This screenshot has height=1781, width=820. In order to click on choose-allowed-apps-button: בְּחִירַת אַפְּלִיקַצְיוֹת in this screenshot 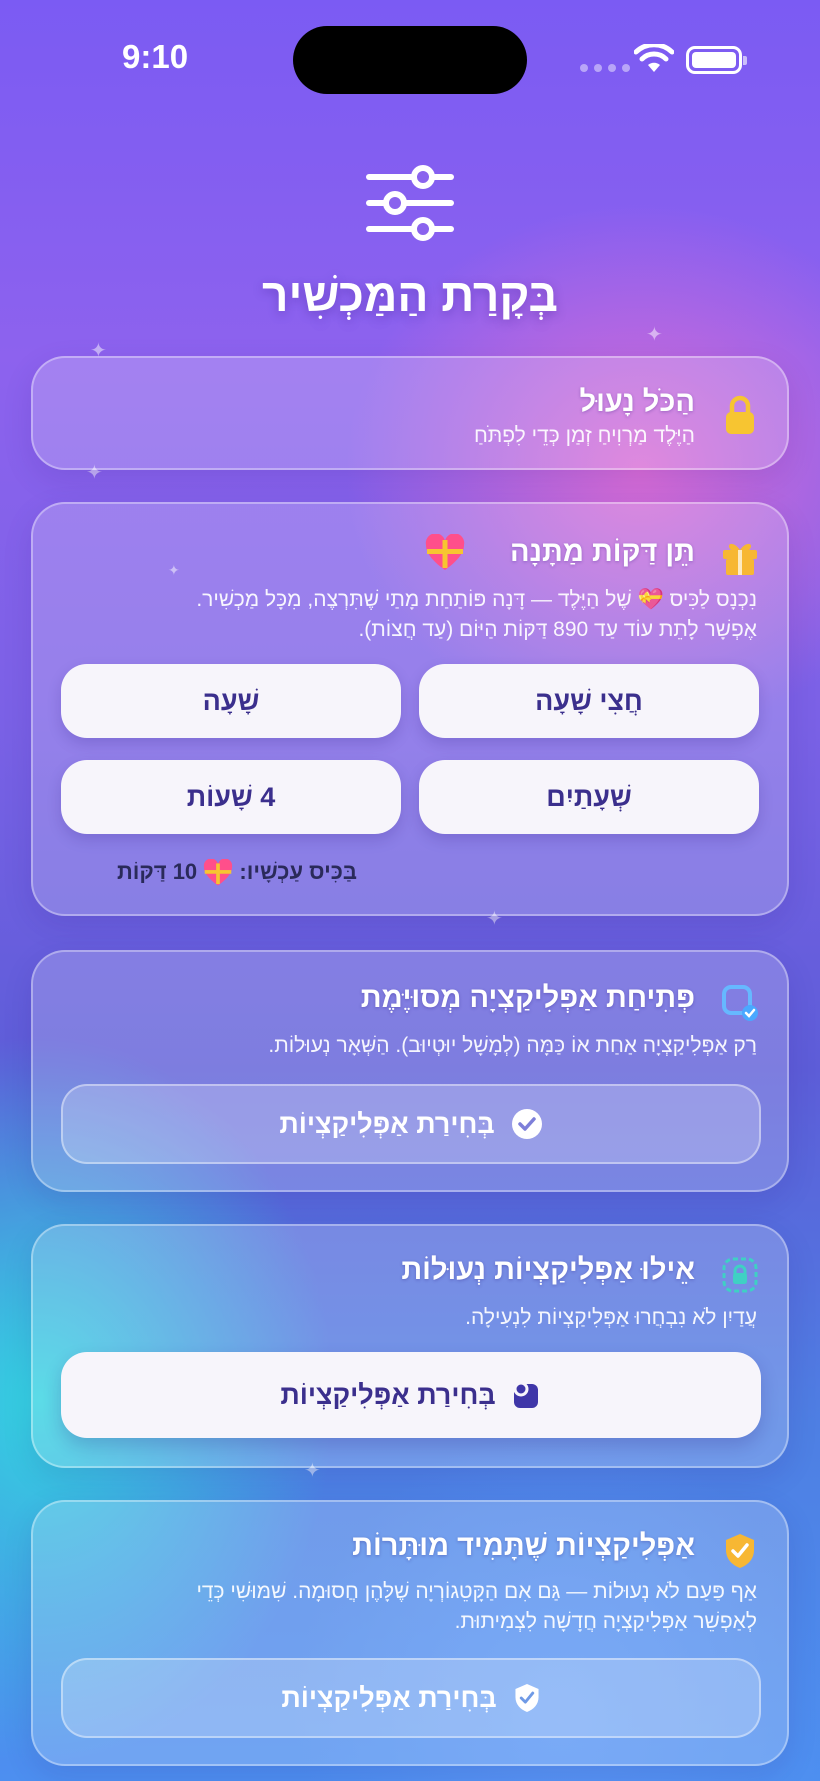, I will do `click(411, 1698)`.